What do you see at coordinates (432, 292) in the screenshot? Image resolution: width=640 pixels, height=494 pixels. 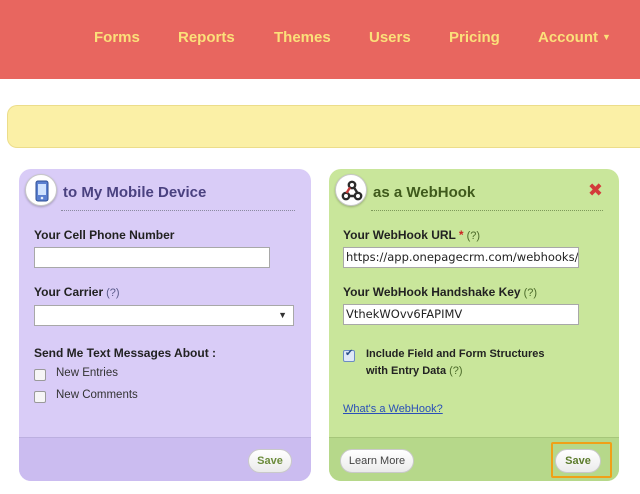 I see `handshake-key-label-text: Your WebHook Handshake Key` at bounding box center [432, 292].